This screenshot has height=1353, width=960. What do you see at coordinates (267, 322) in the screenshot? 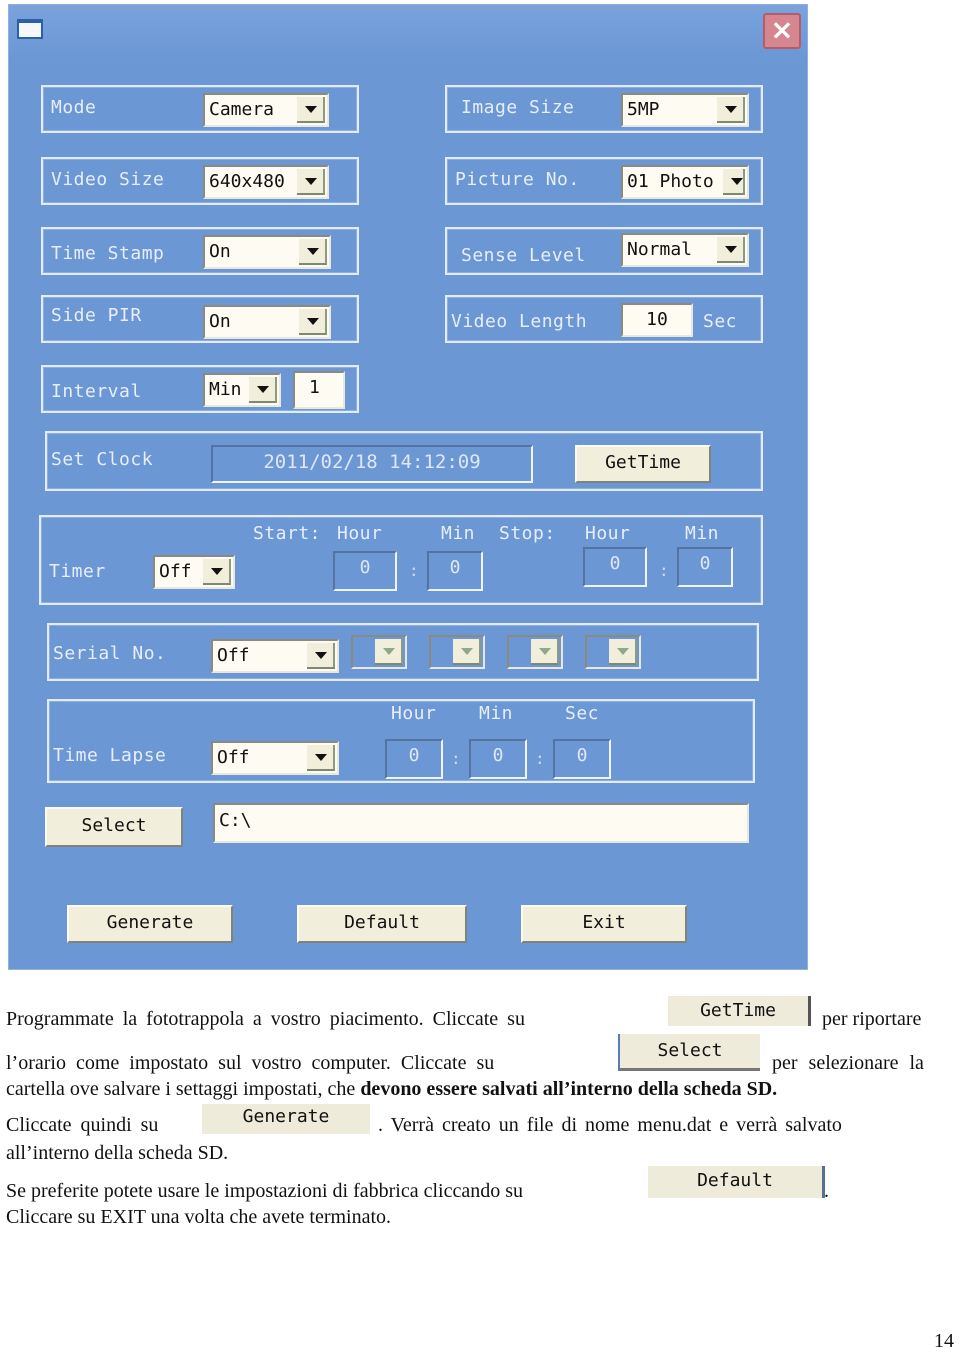
I see `side-pir-select: On` at bounding box center [267, 322].